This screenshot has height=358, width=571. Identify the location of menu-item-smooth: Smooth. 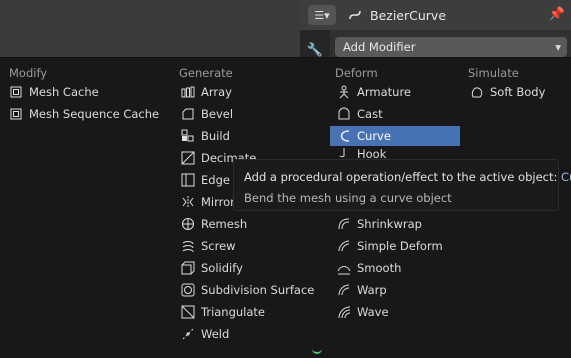
(369, 268).